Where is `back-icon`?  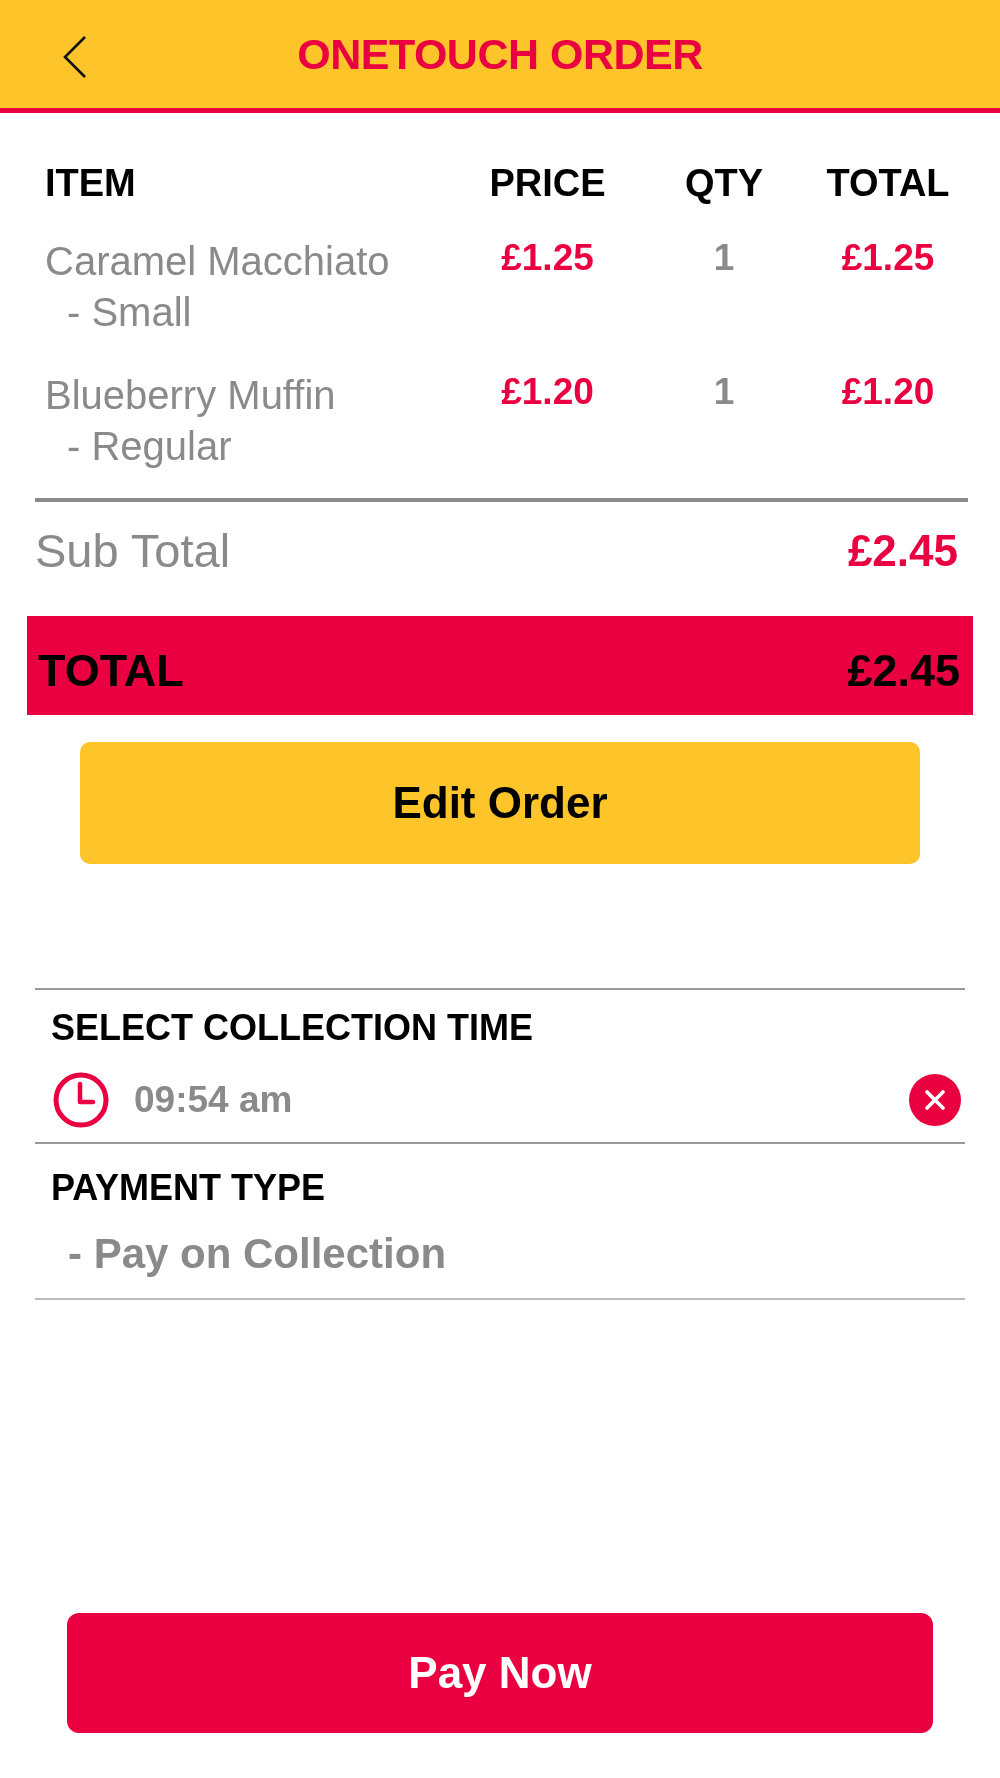 back-icon is located at coordinates (75, 57).